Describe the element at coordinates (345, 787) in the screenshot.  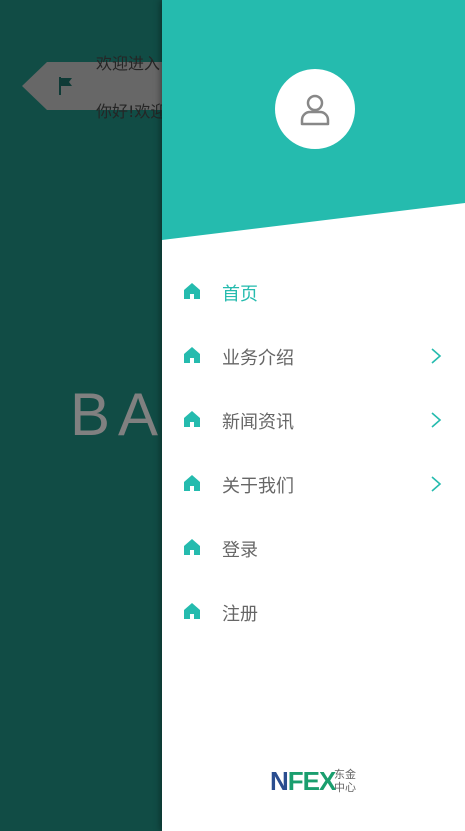
I see `logo-cn-line2: 中心` at that location.